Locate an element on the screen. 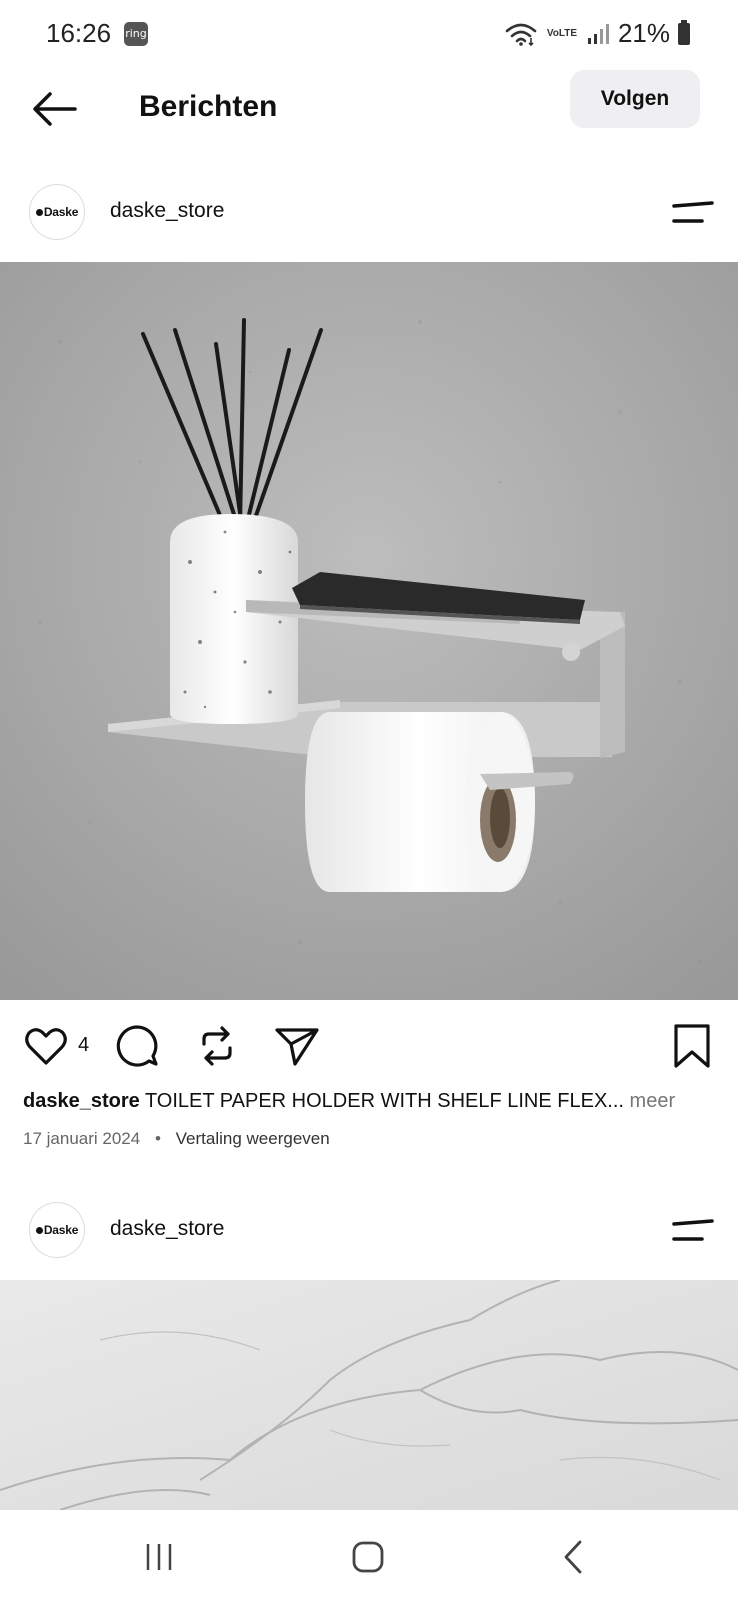  wifi-icon is located at coordinates (521, 34).